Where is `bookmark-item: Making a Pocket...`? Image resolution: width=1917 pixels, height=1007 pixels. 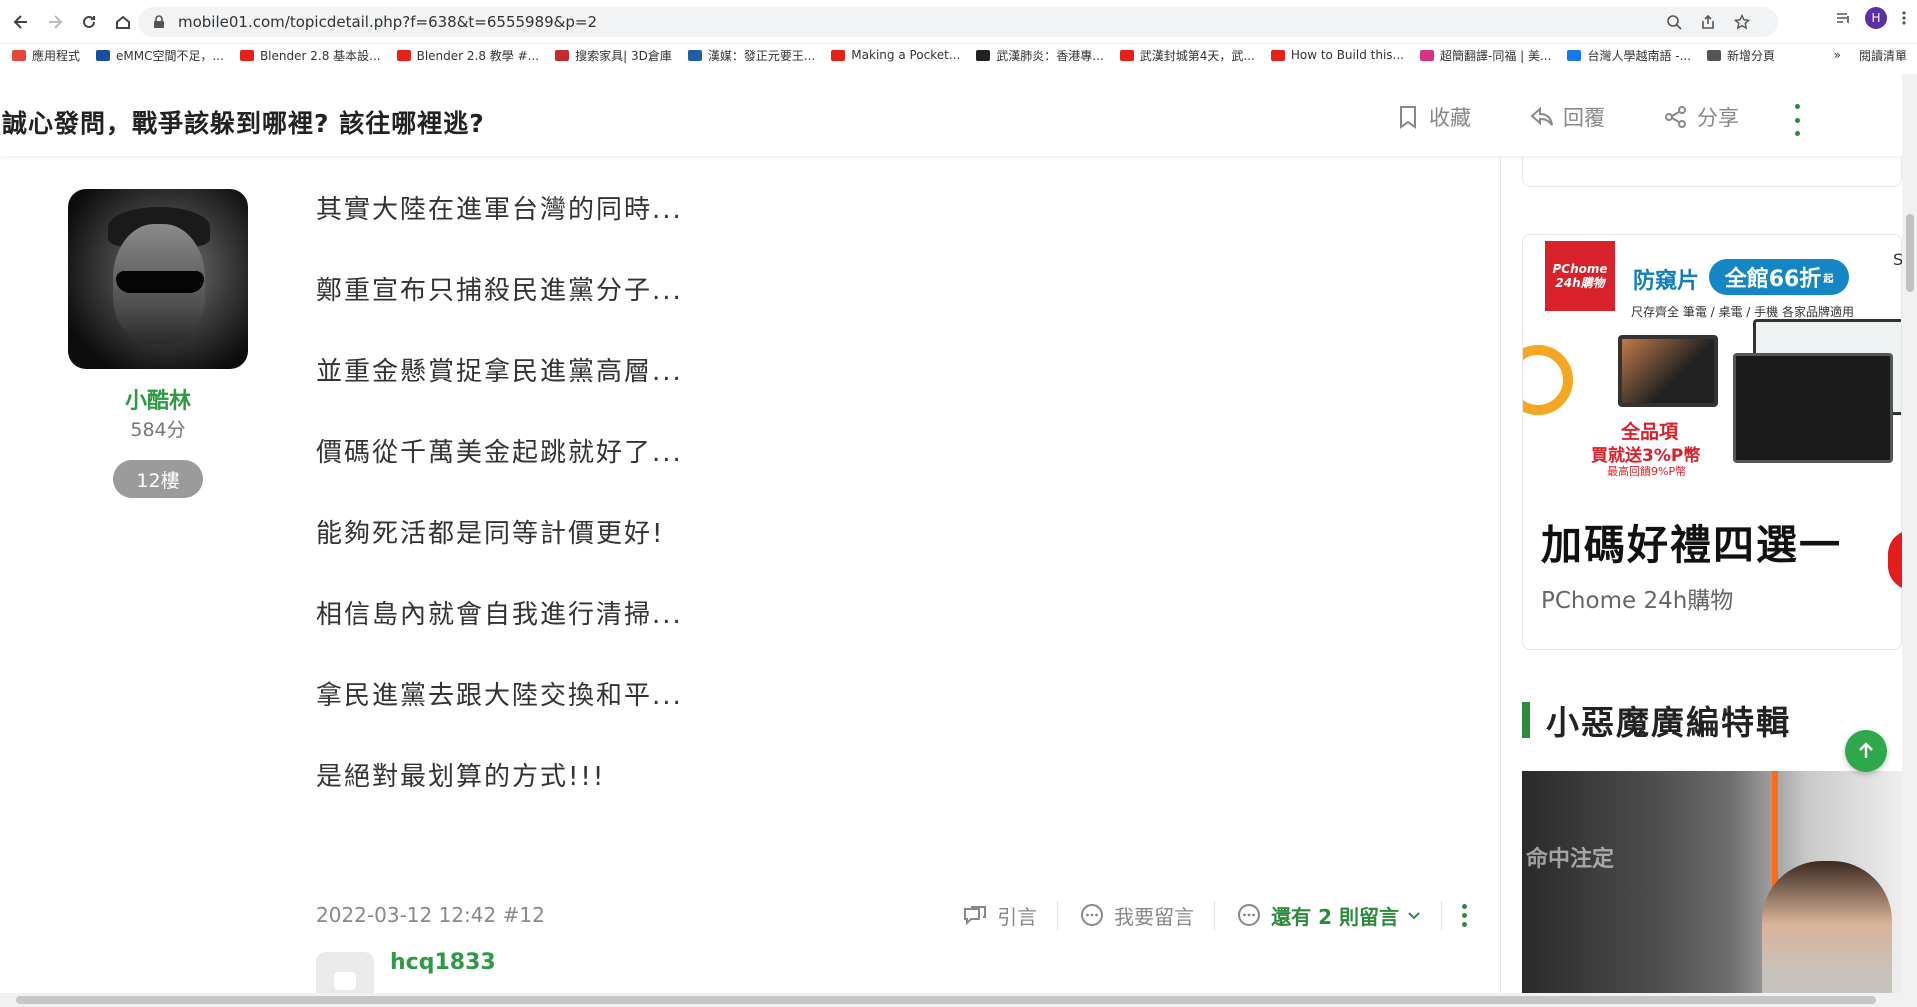 bookmark-item: Making a Pocket... is located at coordinates (895, 55).